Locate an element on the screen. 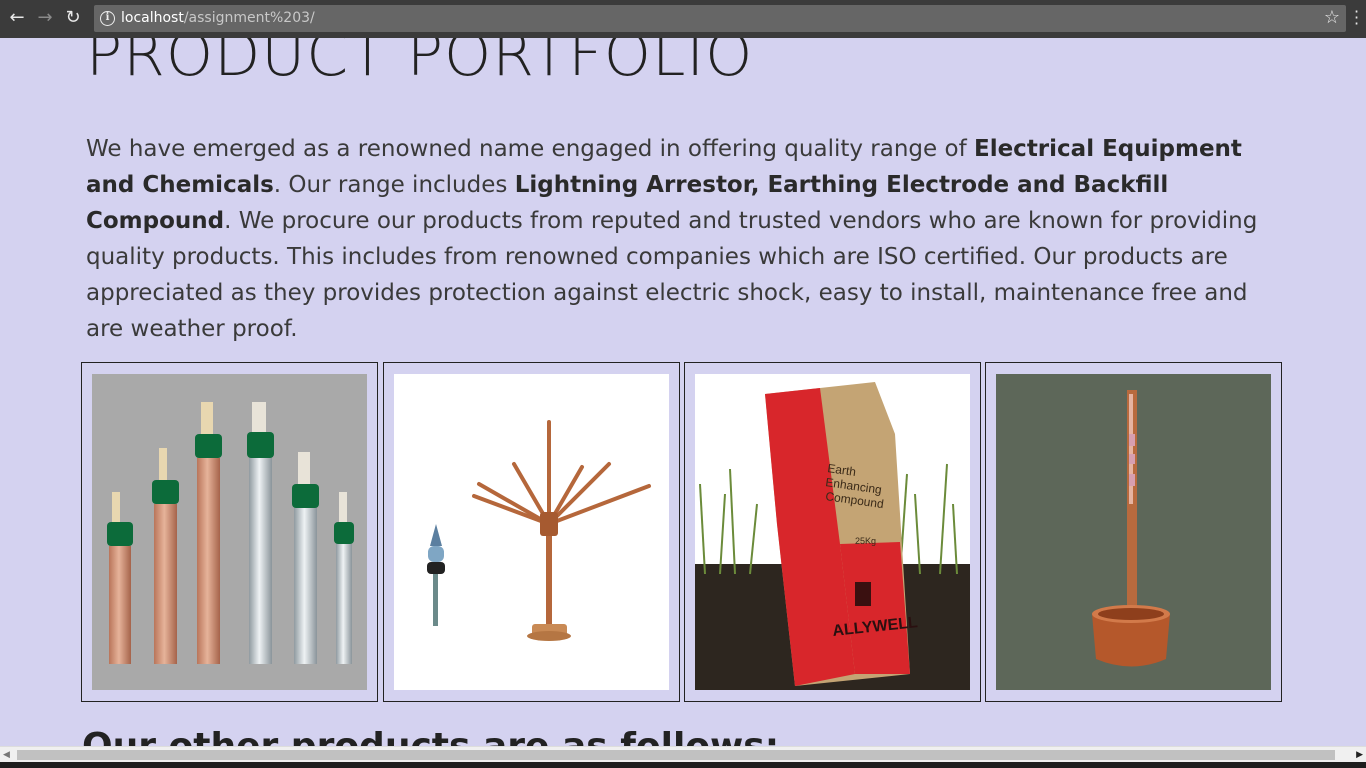  backfill-compound-image: Earth Enhancing Compound 25Kg ALLYWELL is located at coordinates (832, 532).